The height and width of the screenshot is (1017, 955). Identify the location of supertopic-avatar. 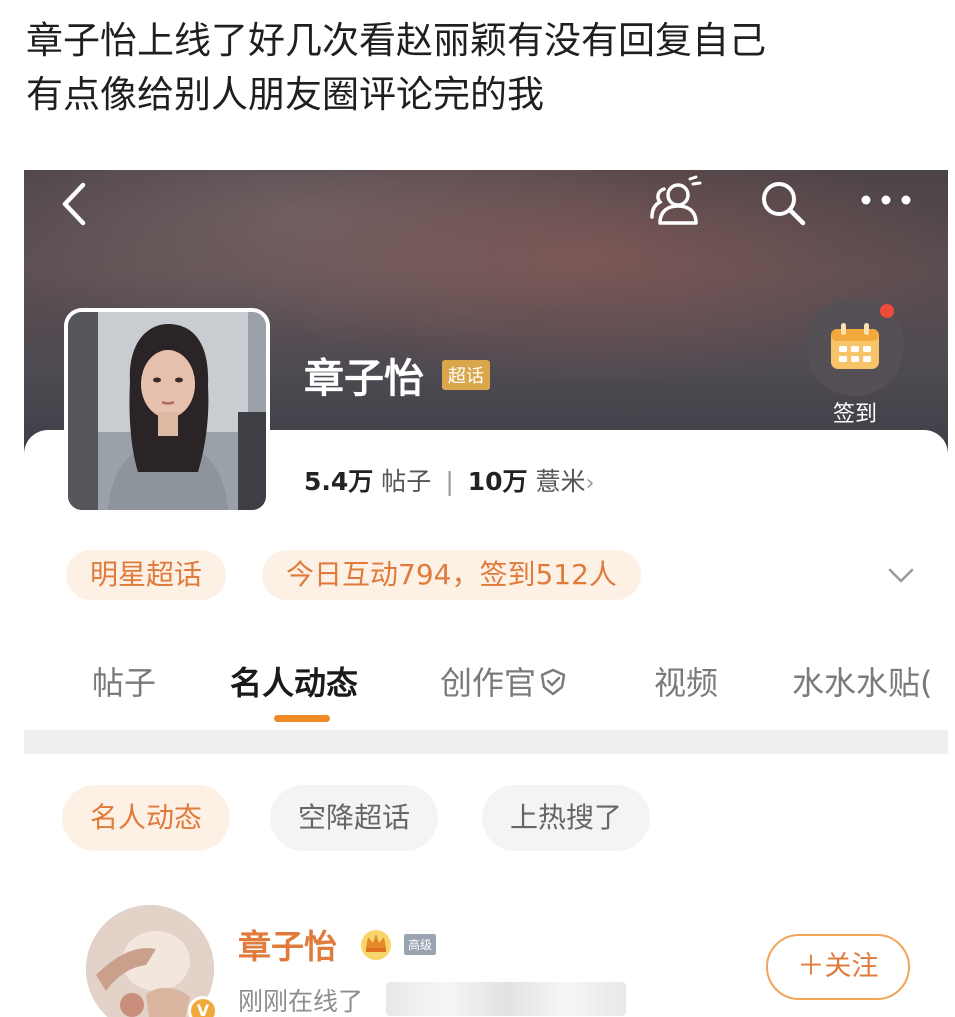
(167, 411).